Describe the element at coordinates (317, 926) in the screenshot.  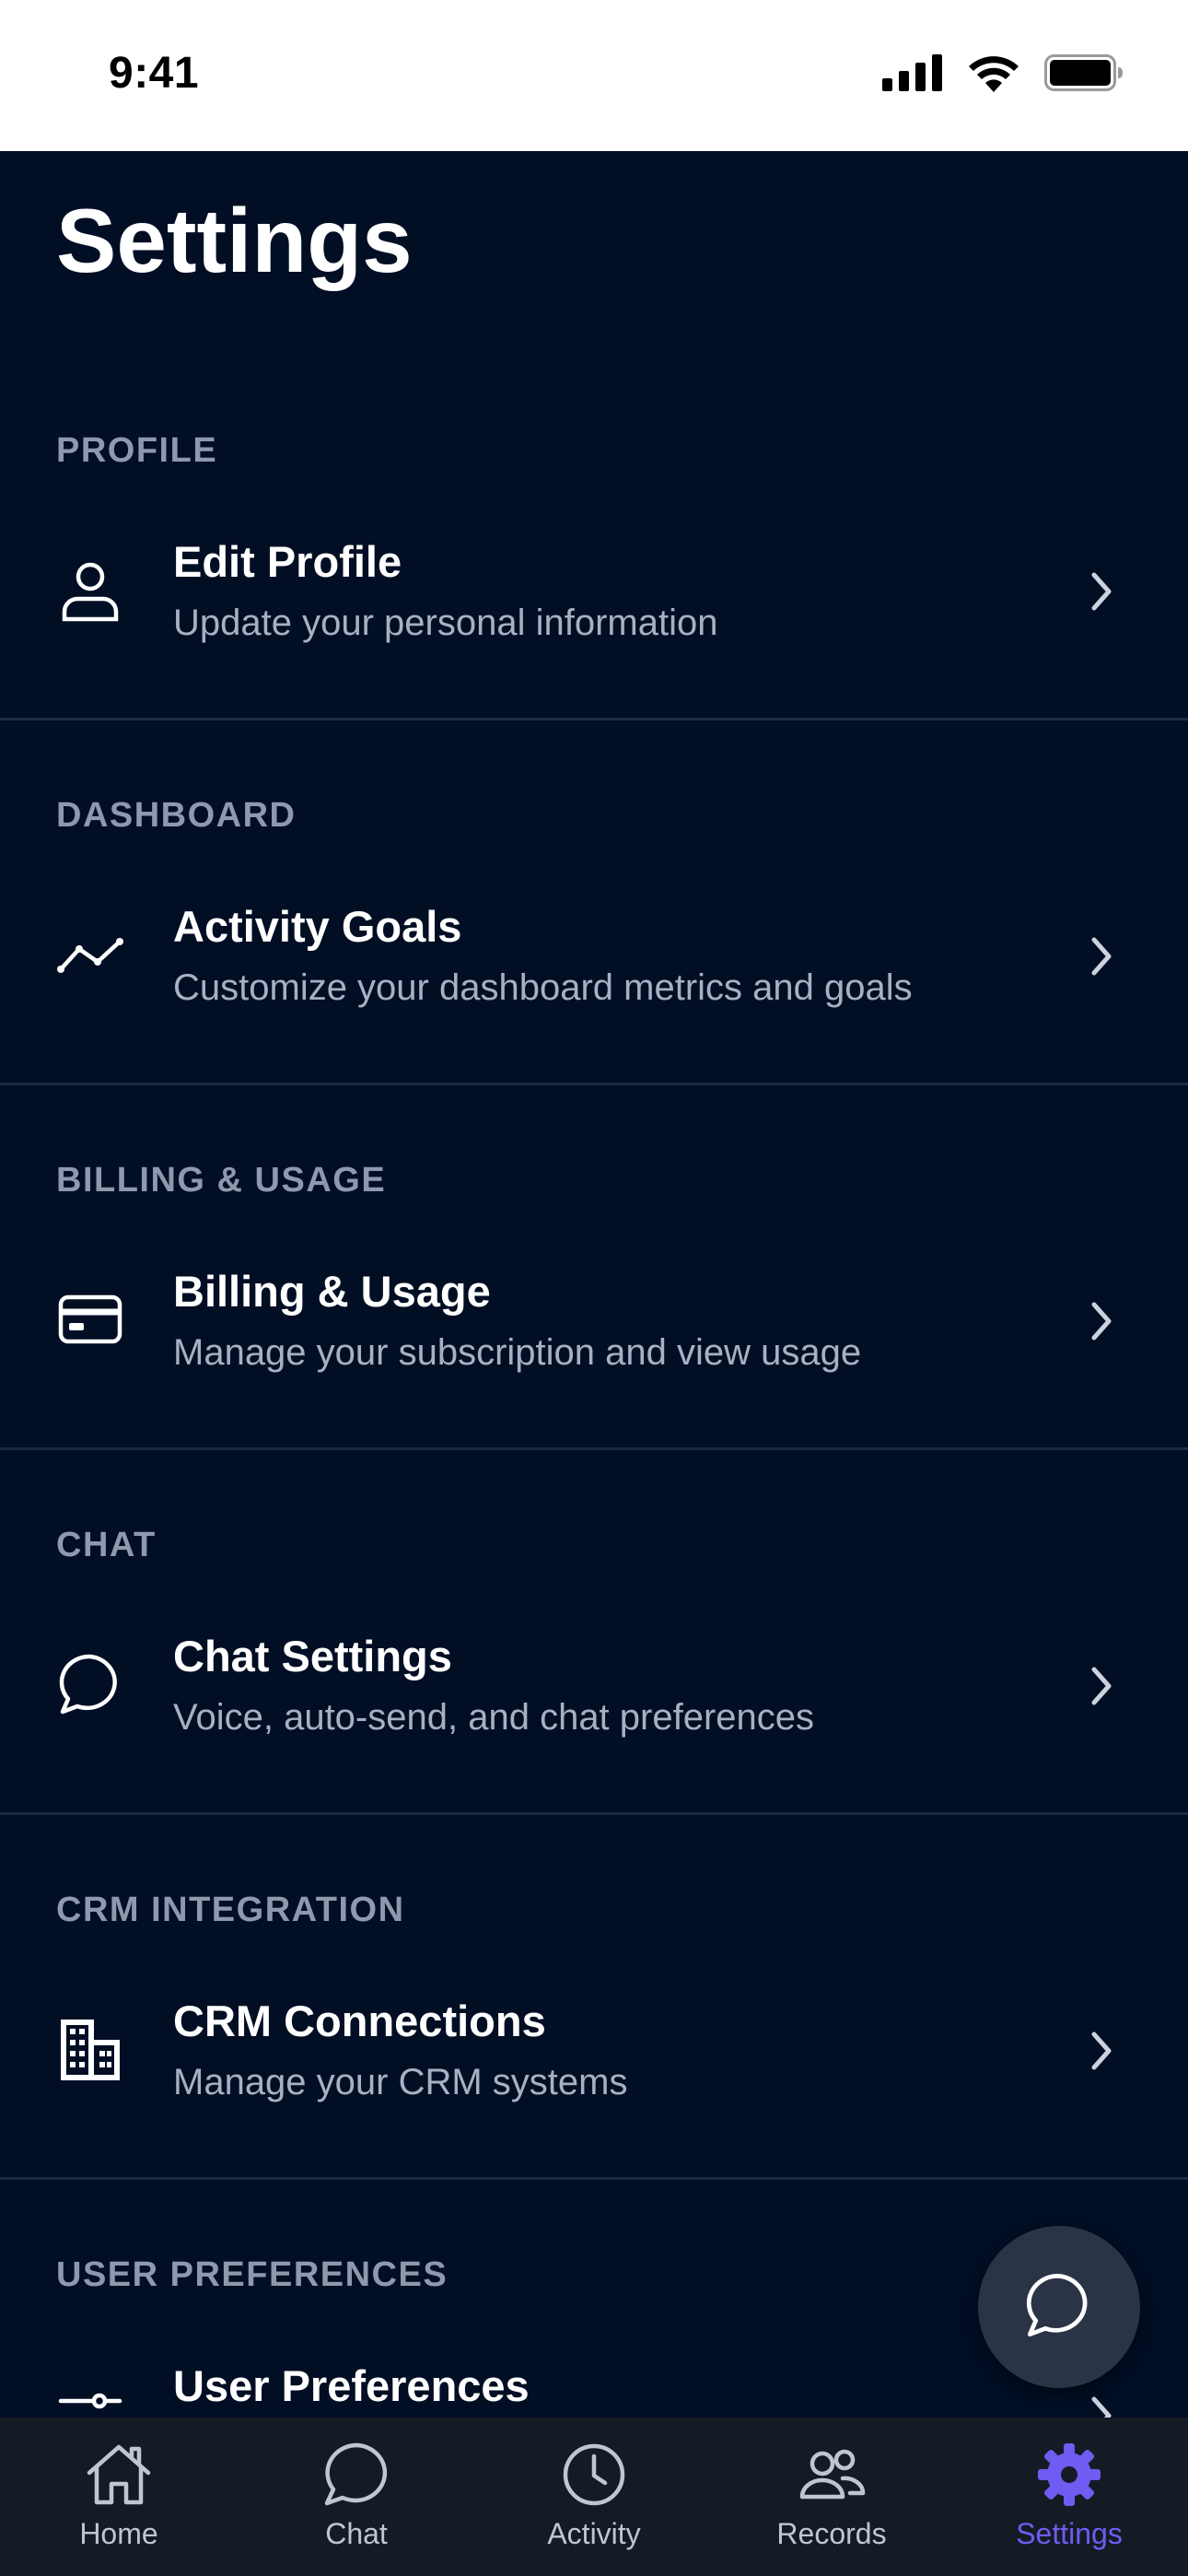
I see `row-title: Activity Goals` at that location.